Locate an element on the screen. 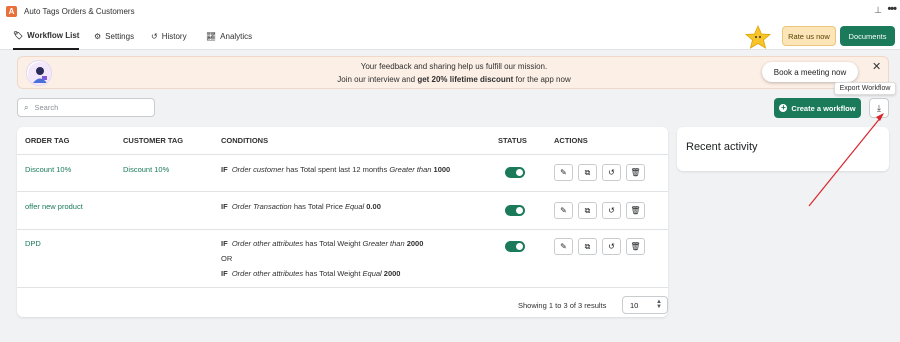  export-workflow-button: ⤓ is located at coordinates (879, 108).